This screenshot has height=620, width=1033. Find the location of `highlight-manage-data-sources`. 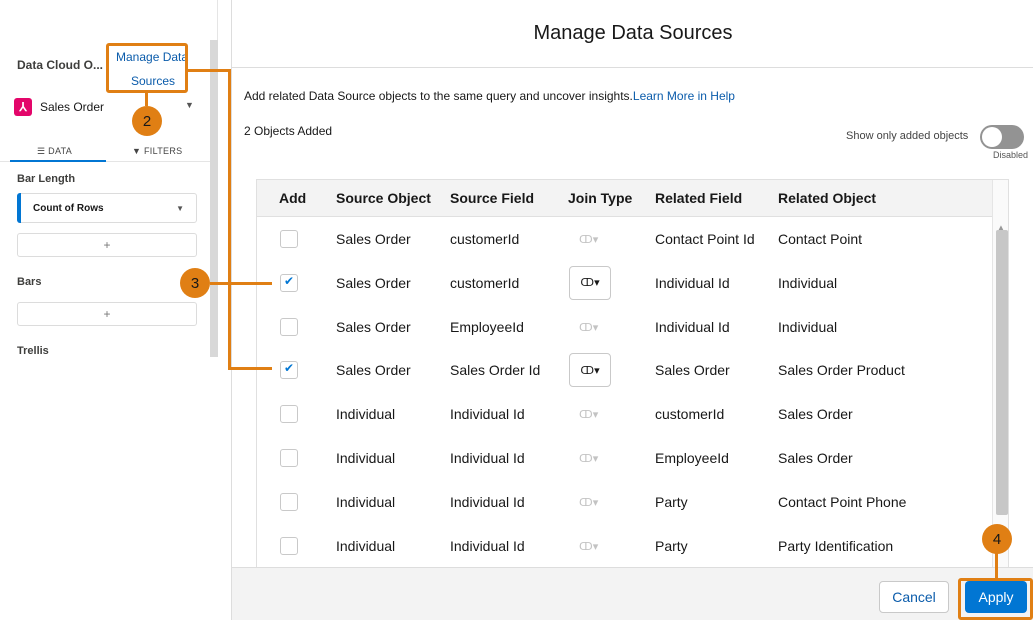

highlight-manage-data-sources is located at coordinates (147, 68).